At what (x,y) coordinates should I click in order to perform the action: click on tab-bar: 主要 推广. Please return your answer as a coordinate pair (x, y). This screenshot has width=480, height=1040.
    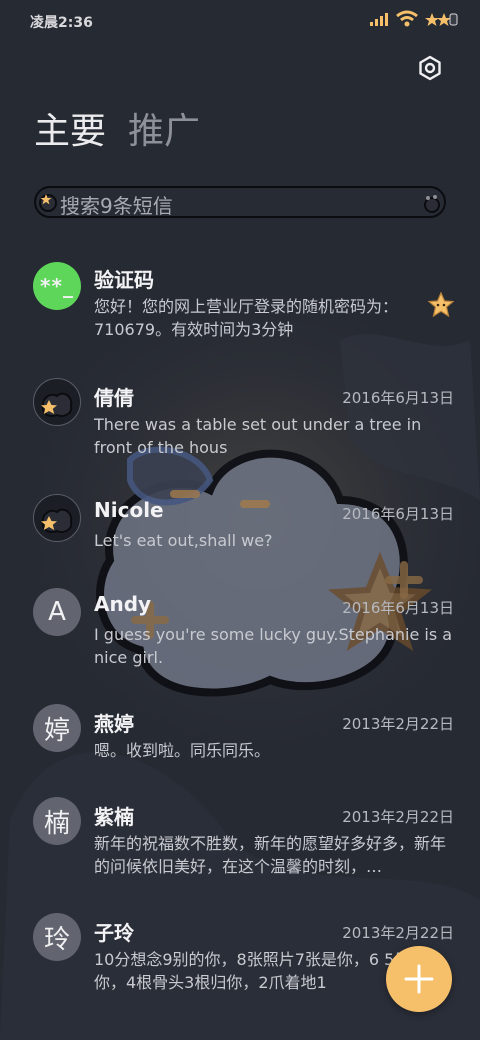
    Looking at the image, I should click on (117, 132).